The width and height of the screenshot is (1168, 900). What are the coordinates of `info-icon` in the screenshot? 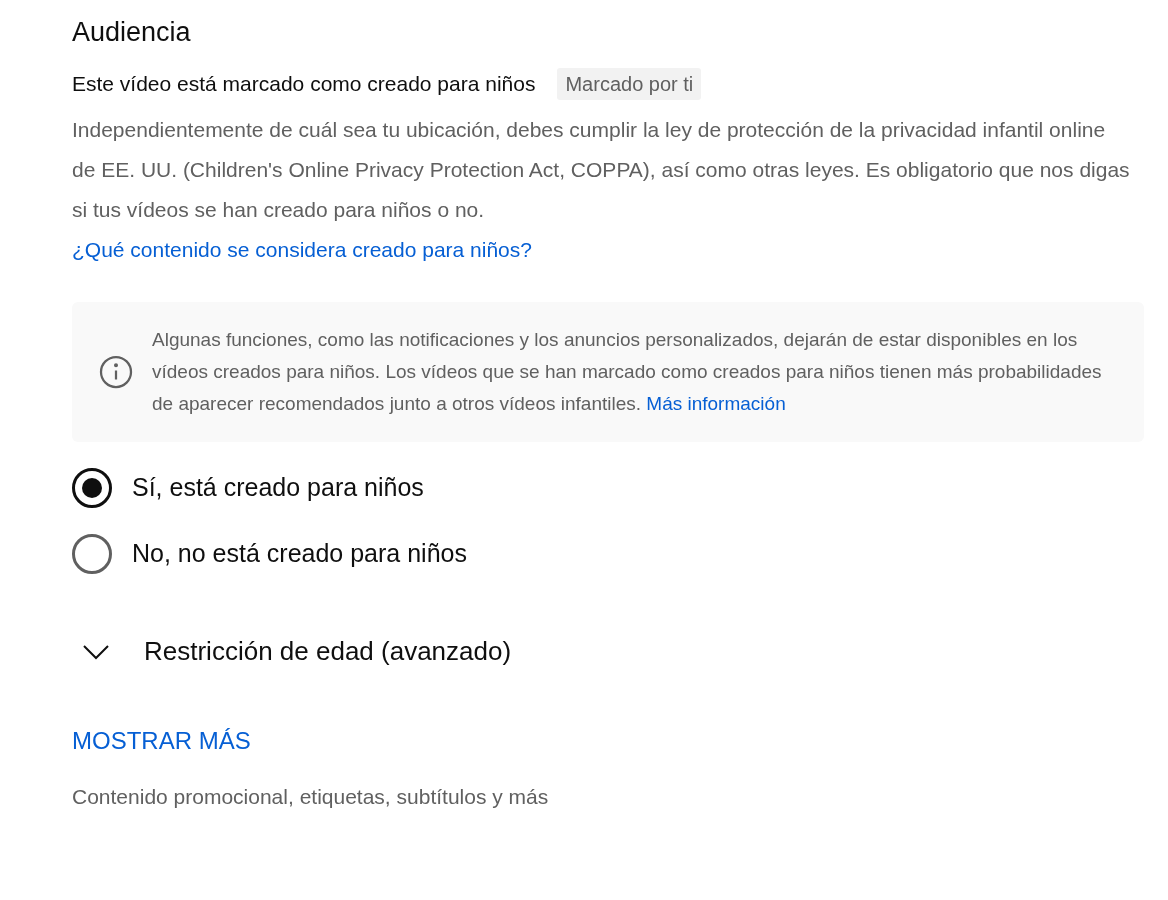 It's located at (116, 372).